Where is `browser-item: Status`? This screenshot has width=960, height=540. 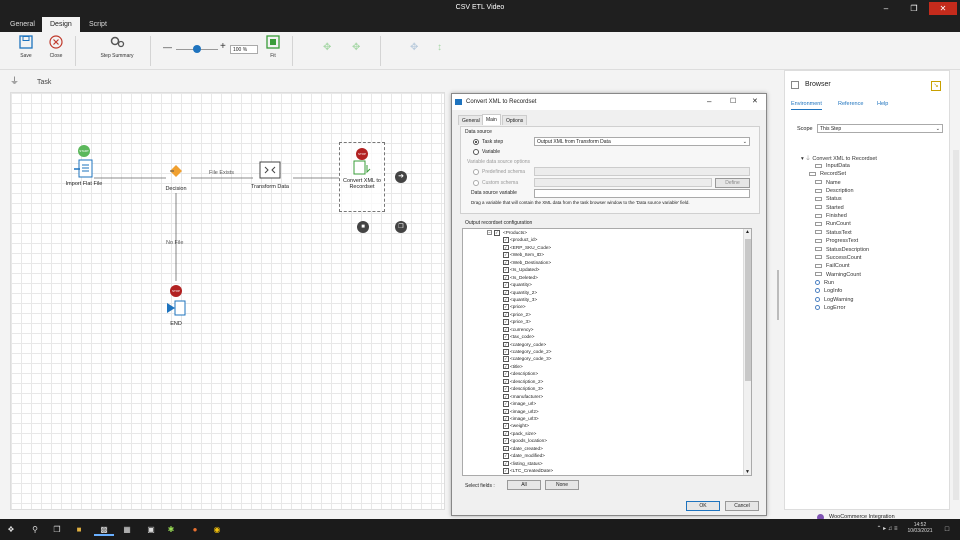 browser-item: Status is located at coordinates (828, 199).